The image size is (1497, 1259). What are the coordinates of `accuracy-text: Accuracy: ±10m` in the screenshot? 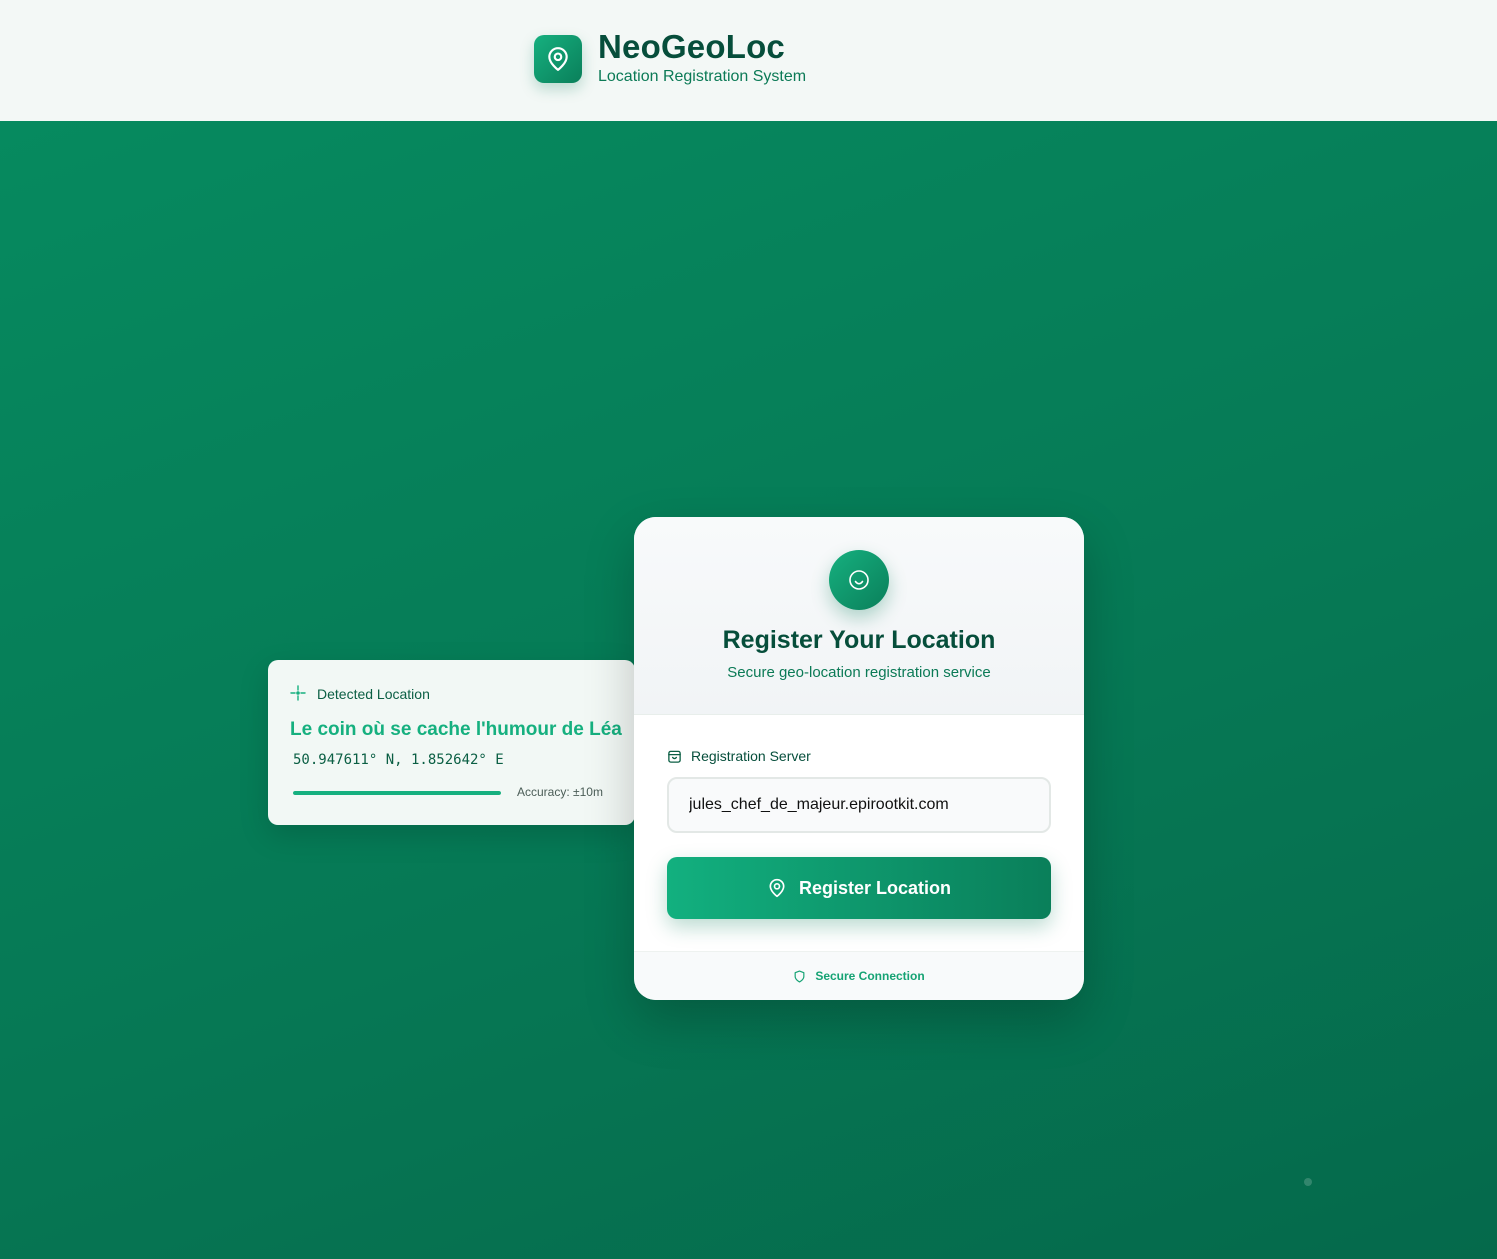 It's located at (560, 792).